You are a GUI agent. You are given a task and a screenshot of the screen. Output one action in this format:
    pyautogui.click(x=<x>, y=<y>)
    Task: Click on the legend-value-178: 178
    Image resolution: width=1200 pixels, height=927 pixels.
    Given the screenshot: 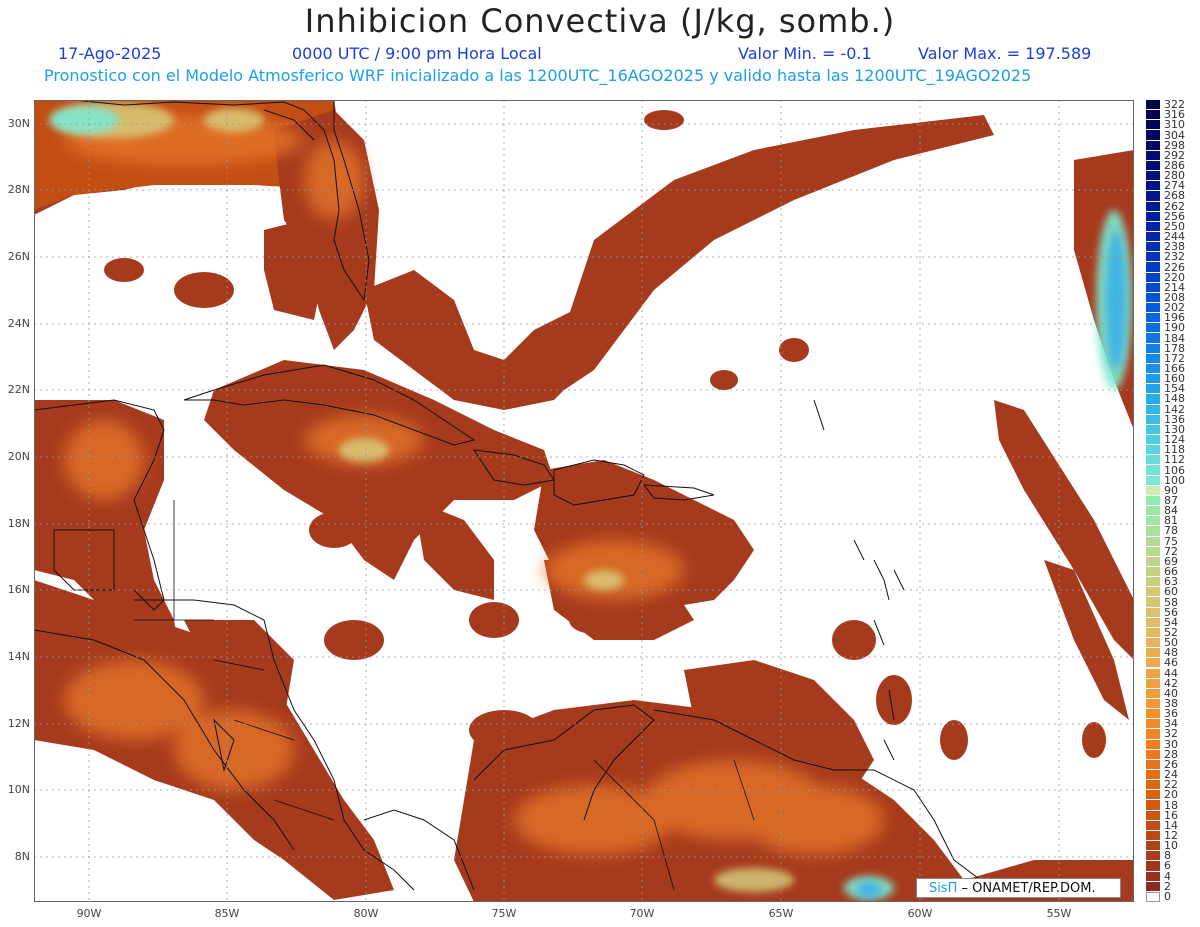 What is the action you would take?
    pyautogui.click(x=1174, y=348)
    